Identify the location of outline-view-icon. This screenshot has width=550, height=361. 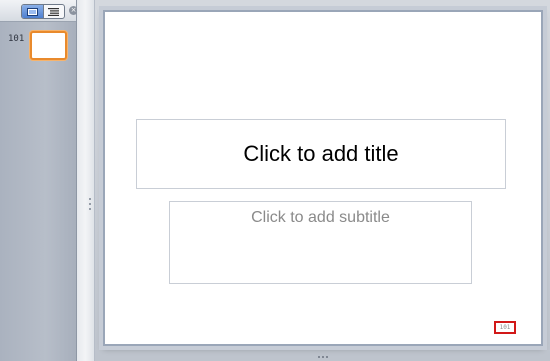
(54, 11).